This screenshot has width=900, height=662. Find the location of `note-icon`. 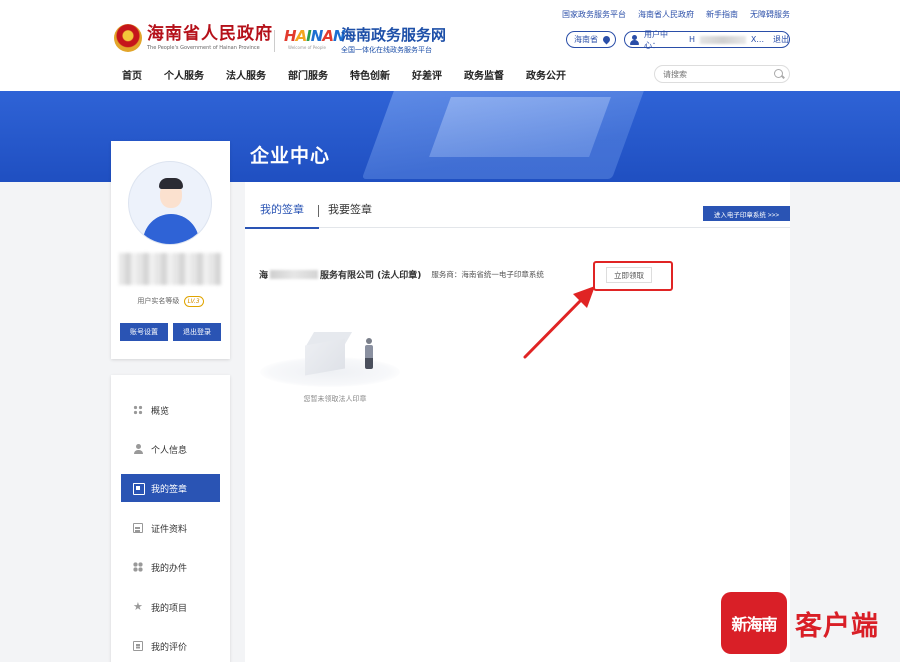

note-icon is located at coordinates (138, 646).